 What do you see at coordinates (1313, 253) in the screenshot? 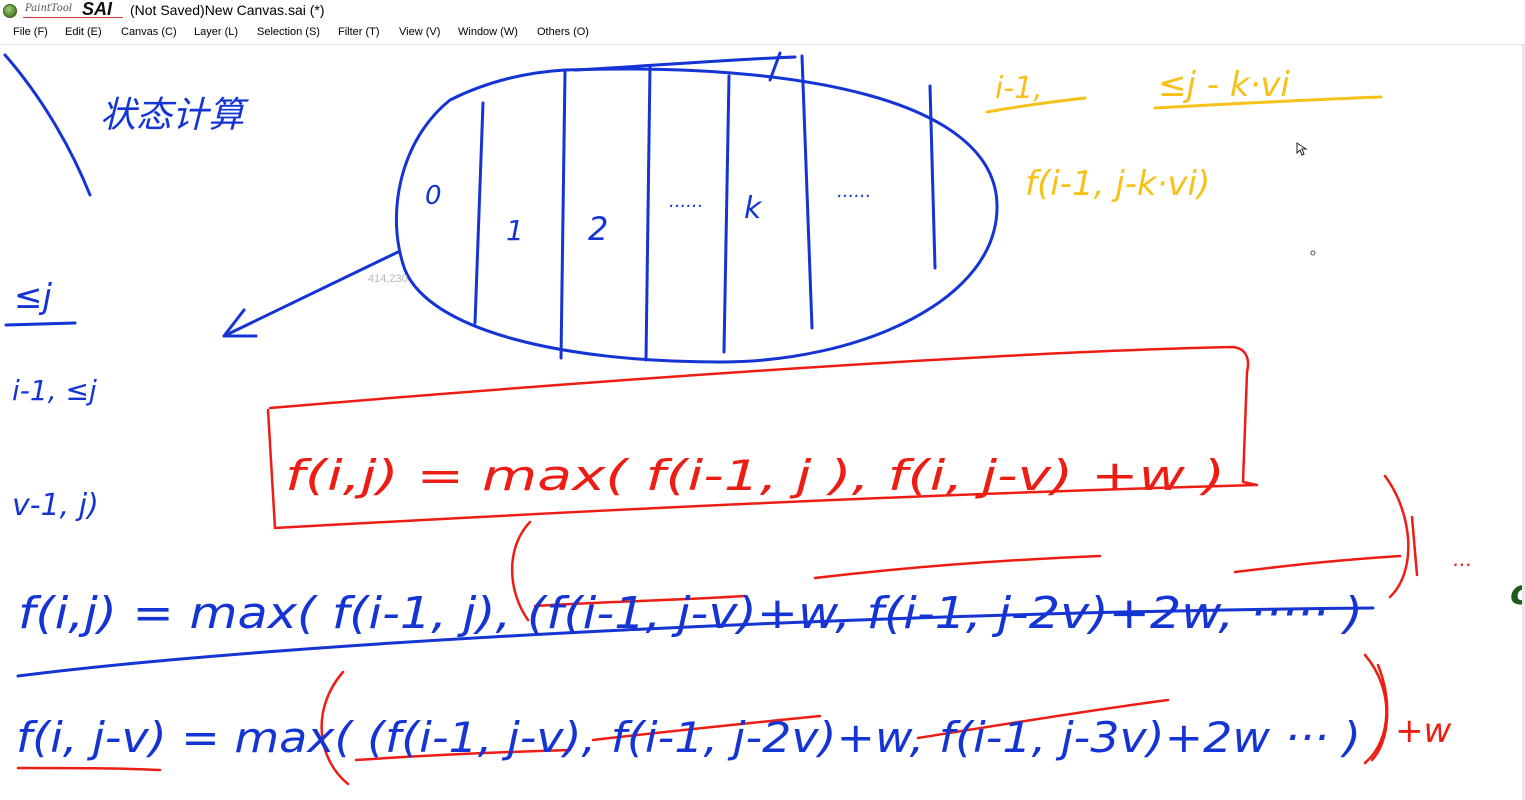
I see `stray-dot` at bounding box center [1313, 253].